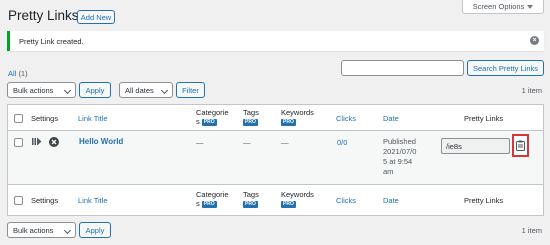  What do you see at coordinates (18, 142) in the screenshot?
I see `row-checkbox` at bounding box center [18, 142].